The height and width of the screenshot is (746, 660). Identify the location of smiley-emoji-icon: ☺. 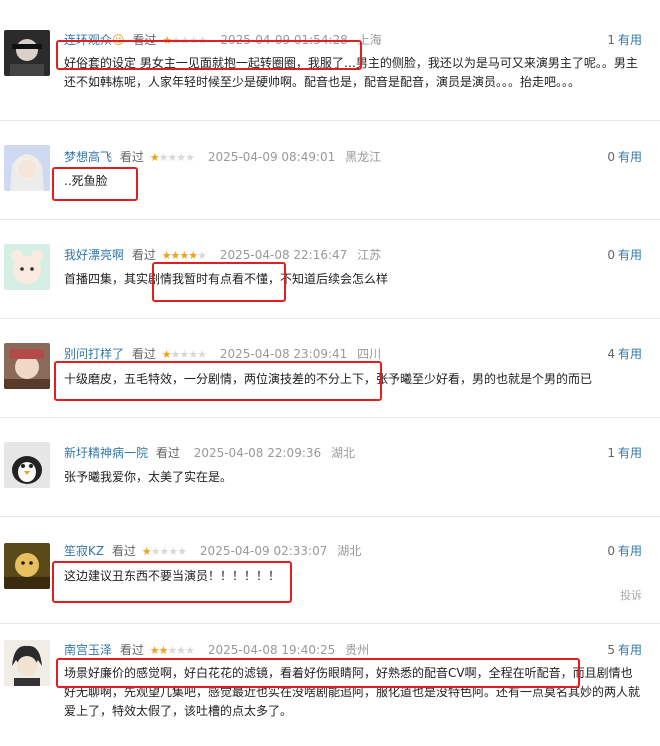
(118, 40).